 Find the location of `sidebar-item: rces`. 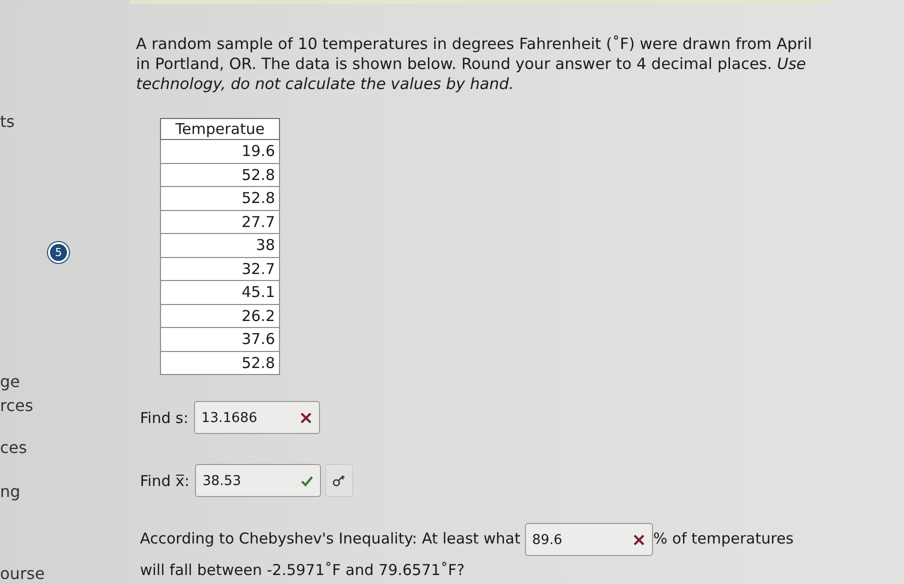

sidebar-item: rces is located at coordinates (17, 405).